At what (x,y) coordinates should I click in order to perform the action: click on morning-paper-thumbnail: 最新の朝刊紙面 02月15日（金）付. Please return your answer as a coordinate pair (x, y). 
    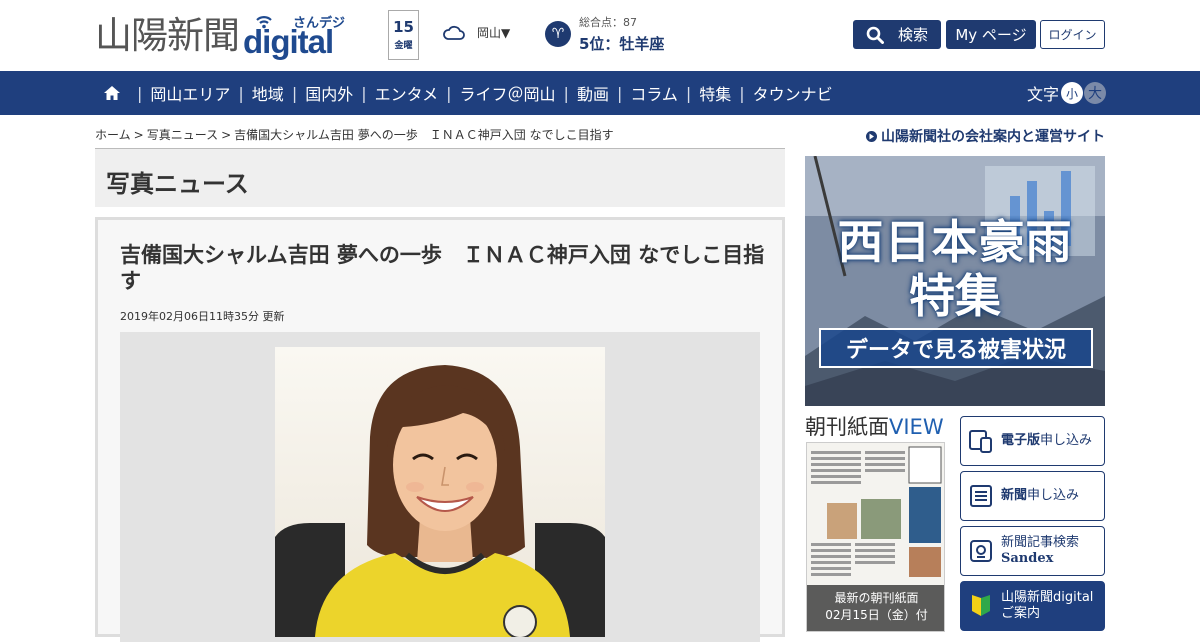
    Looking at the image, I should click on (875, 537).